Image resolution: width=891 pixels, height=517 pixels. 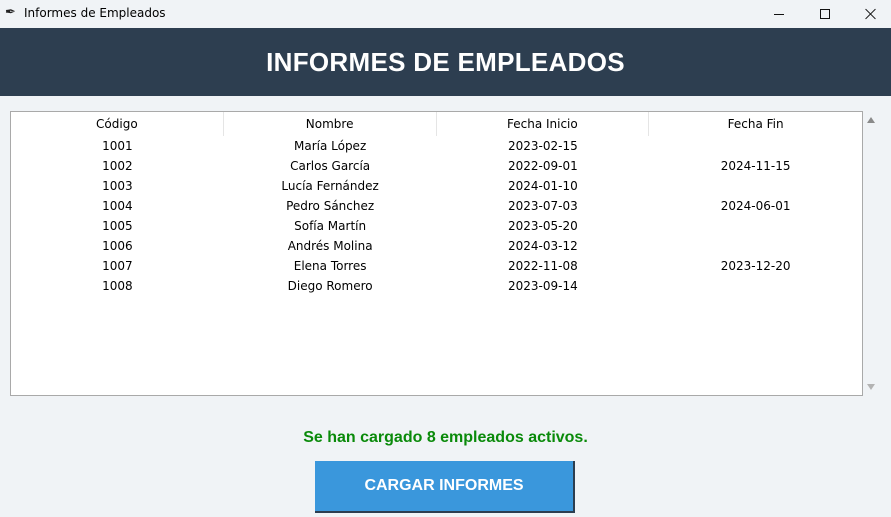 I want to click on window-titlebar: ✒ Informes de Empleados, so click(x=445, y=14).